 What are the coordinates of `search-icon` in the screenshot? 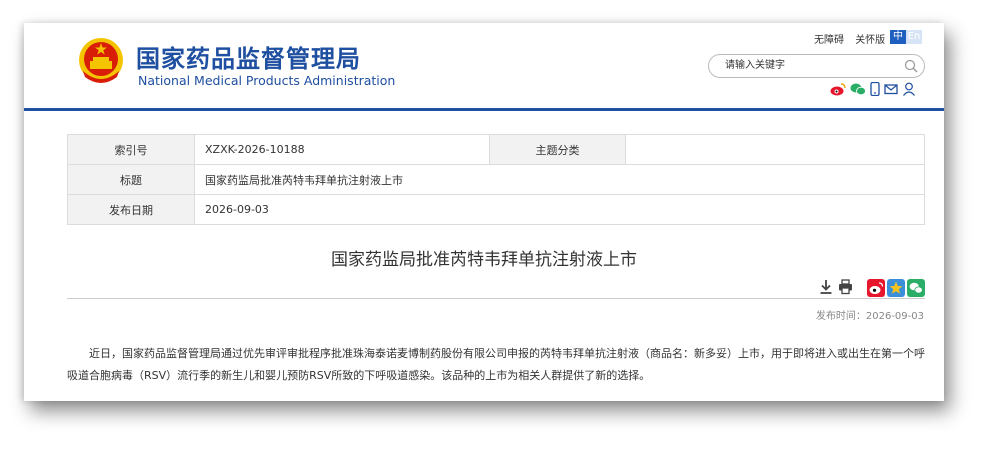 It's located at (911, 66).